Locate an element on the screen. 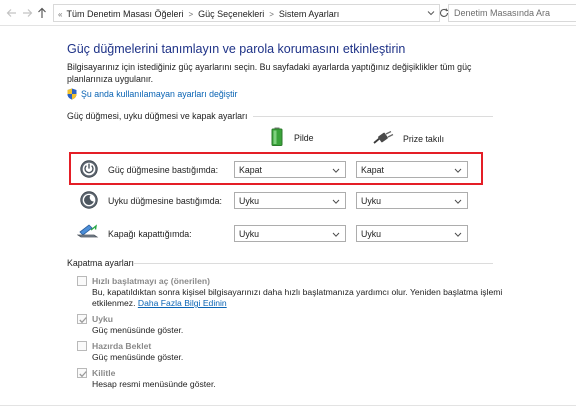  lock-option-label: Kilitle is located at coordinates (104, 373).